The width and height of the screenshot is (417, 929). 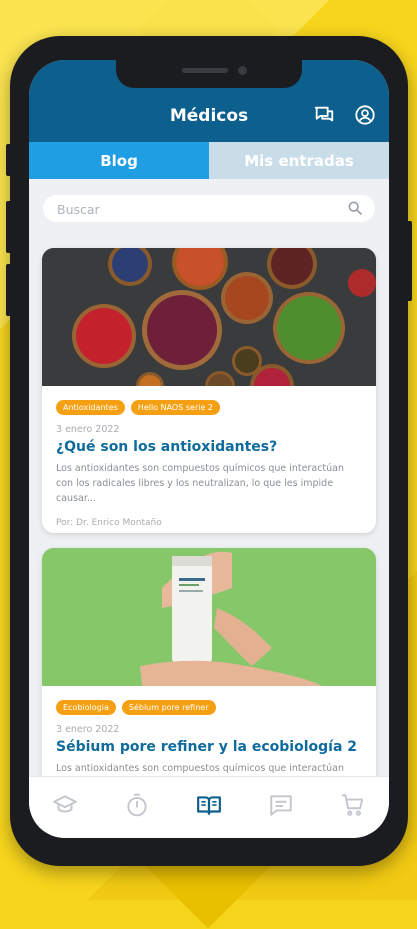 I want to click on tag-list: Ecobiologia Sébium pore refiner, so click(x=209, y=700).